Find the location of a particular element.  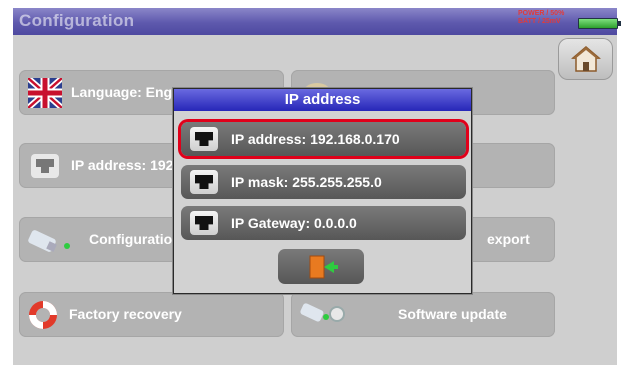

factory-recovery-label: Factory recovery is located at coordinates (125, 314).